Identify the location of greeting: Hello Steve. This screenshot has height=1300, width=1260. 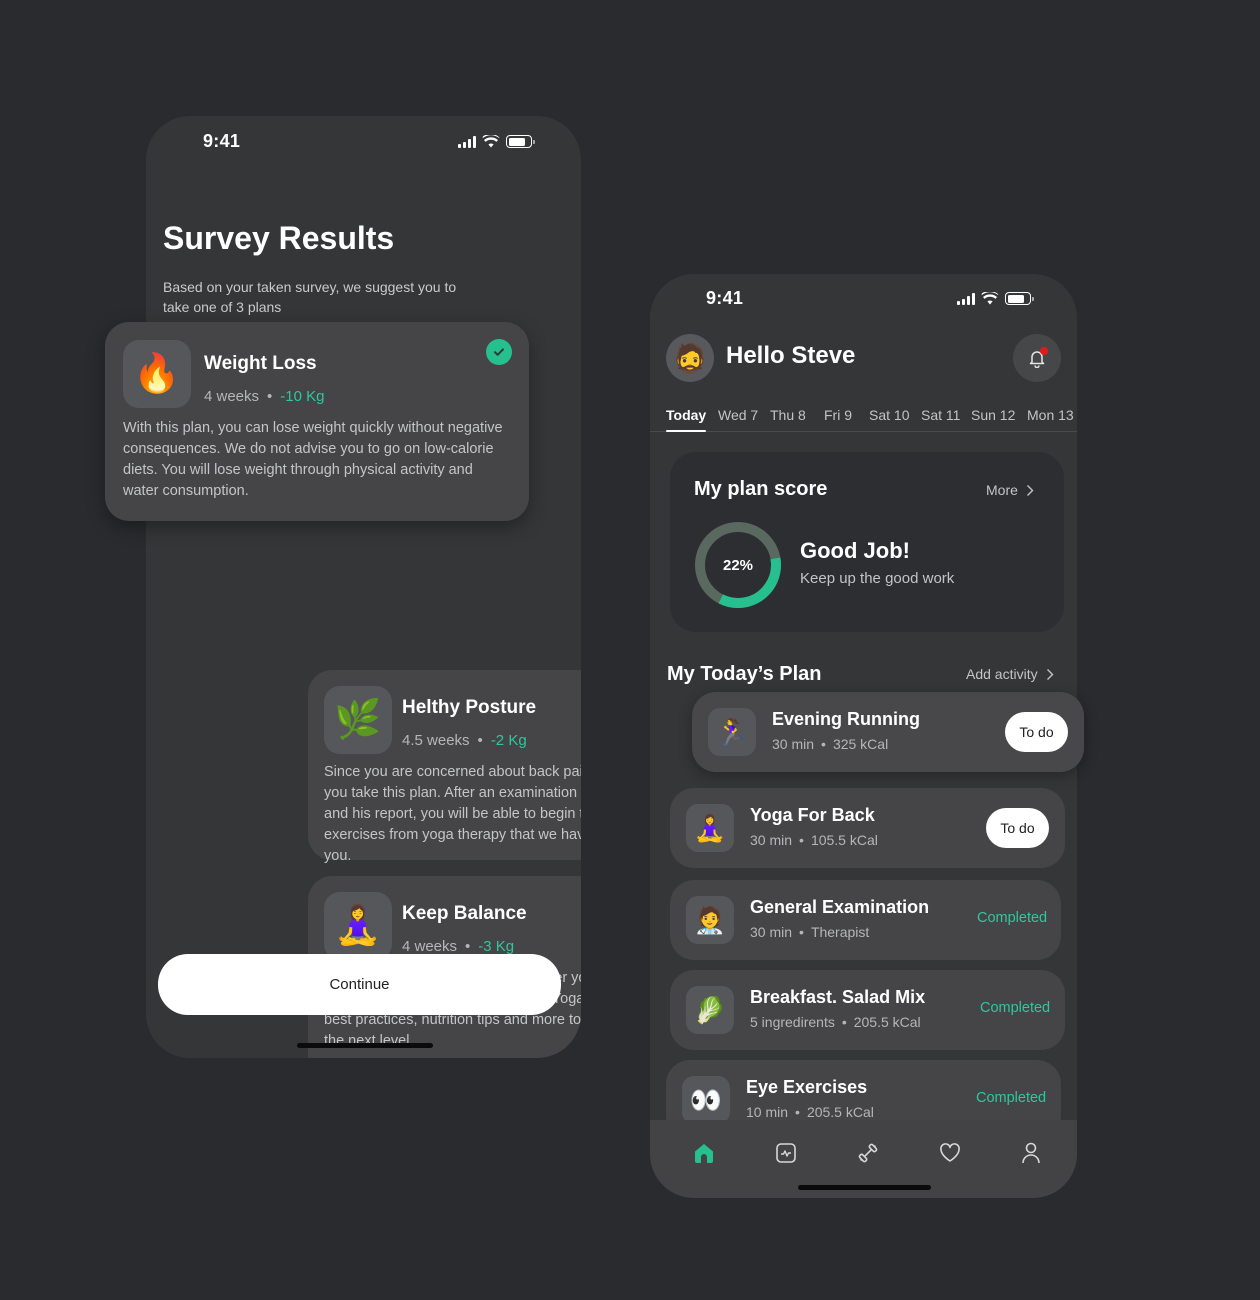
(791, 355).